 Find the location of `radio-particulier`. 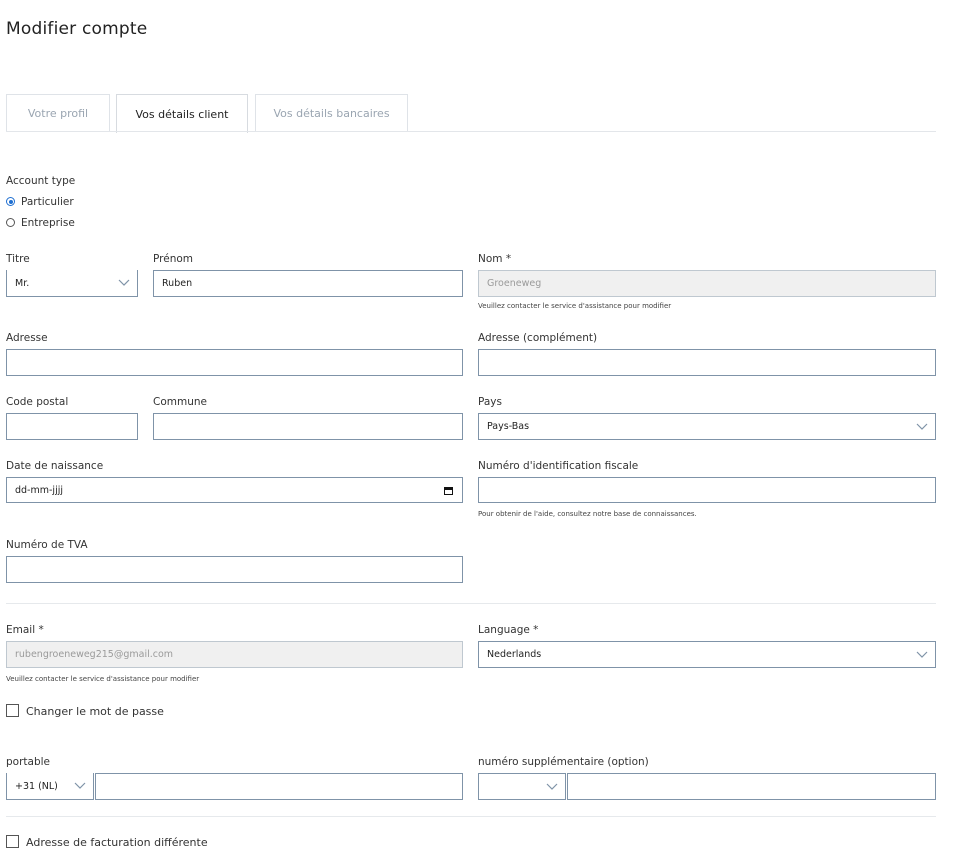

radio-particulier is located at coordinates (10, 201).